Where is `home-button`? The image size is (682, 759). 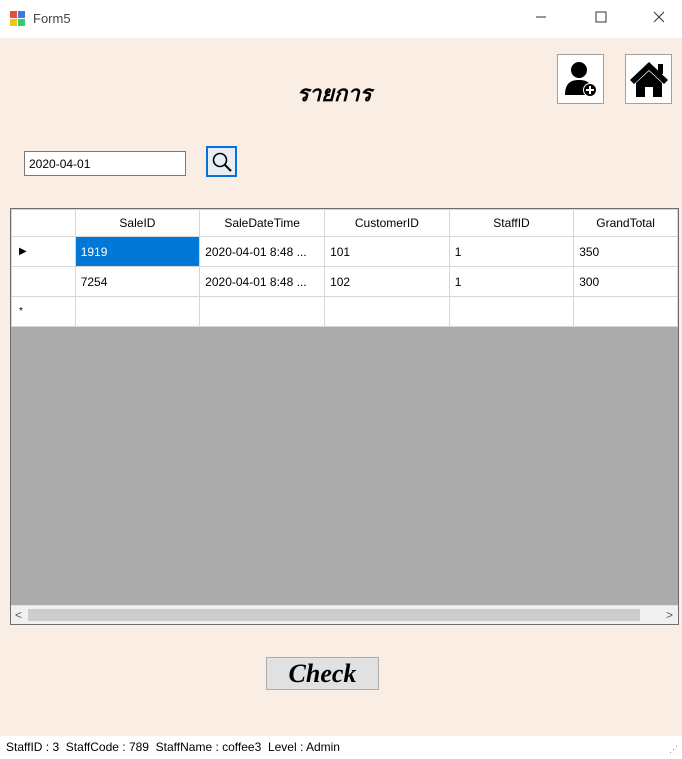 home-button is located at coordinates (648, 79).